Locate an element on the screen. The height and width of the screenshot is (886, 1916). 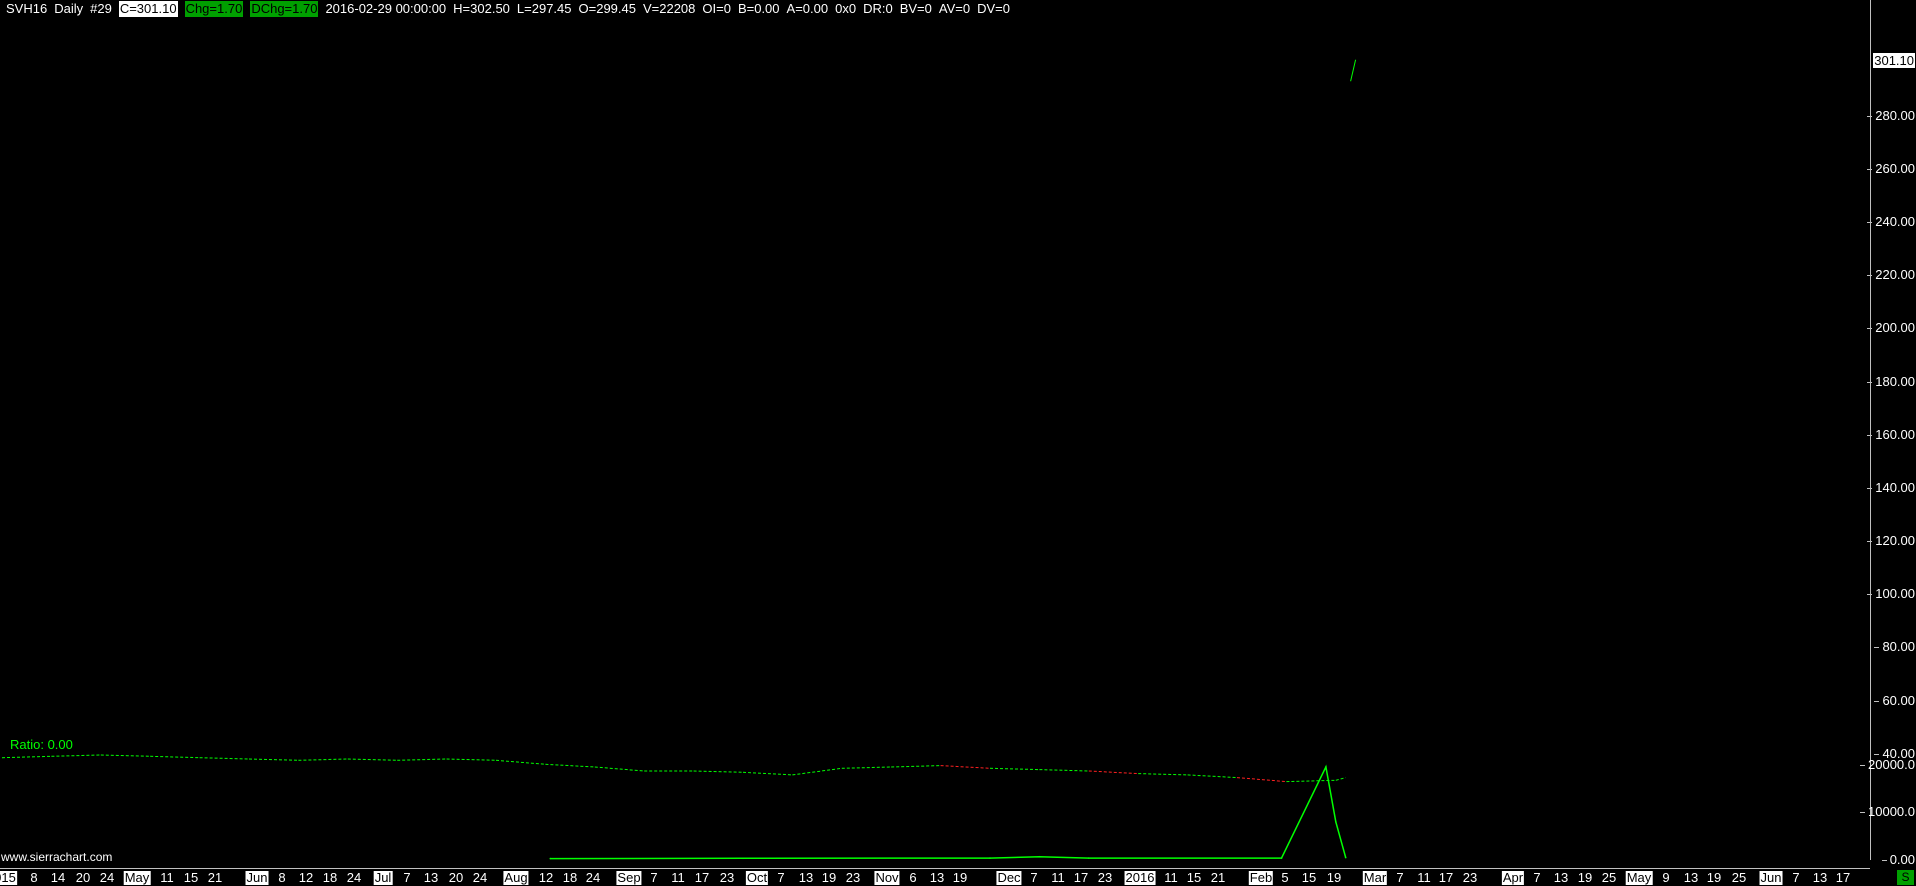
time-axis-label: 14 is located at coordinates (58, 877).